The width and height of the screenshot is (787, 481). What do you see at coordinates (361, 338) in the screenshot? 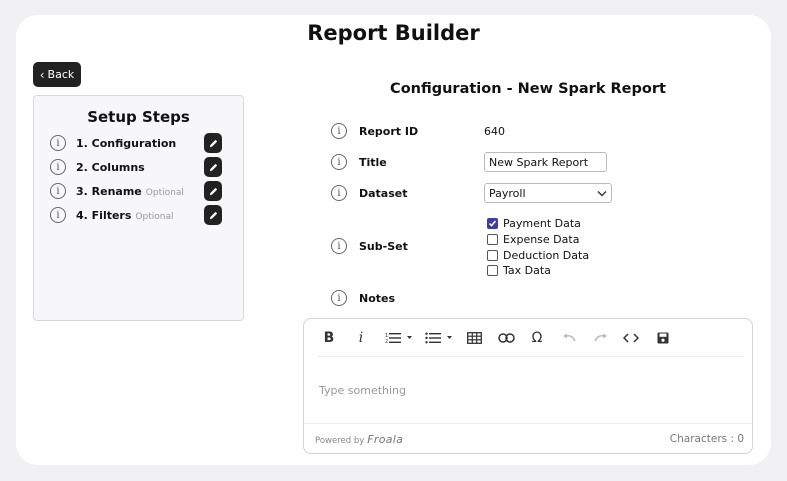
I see `italic-icon: i` at bounding box center [361, 338].